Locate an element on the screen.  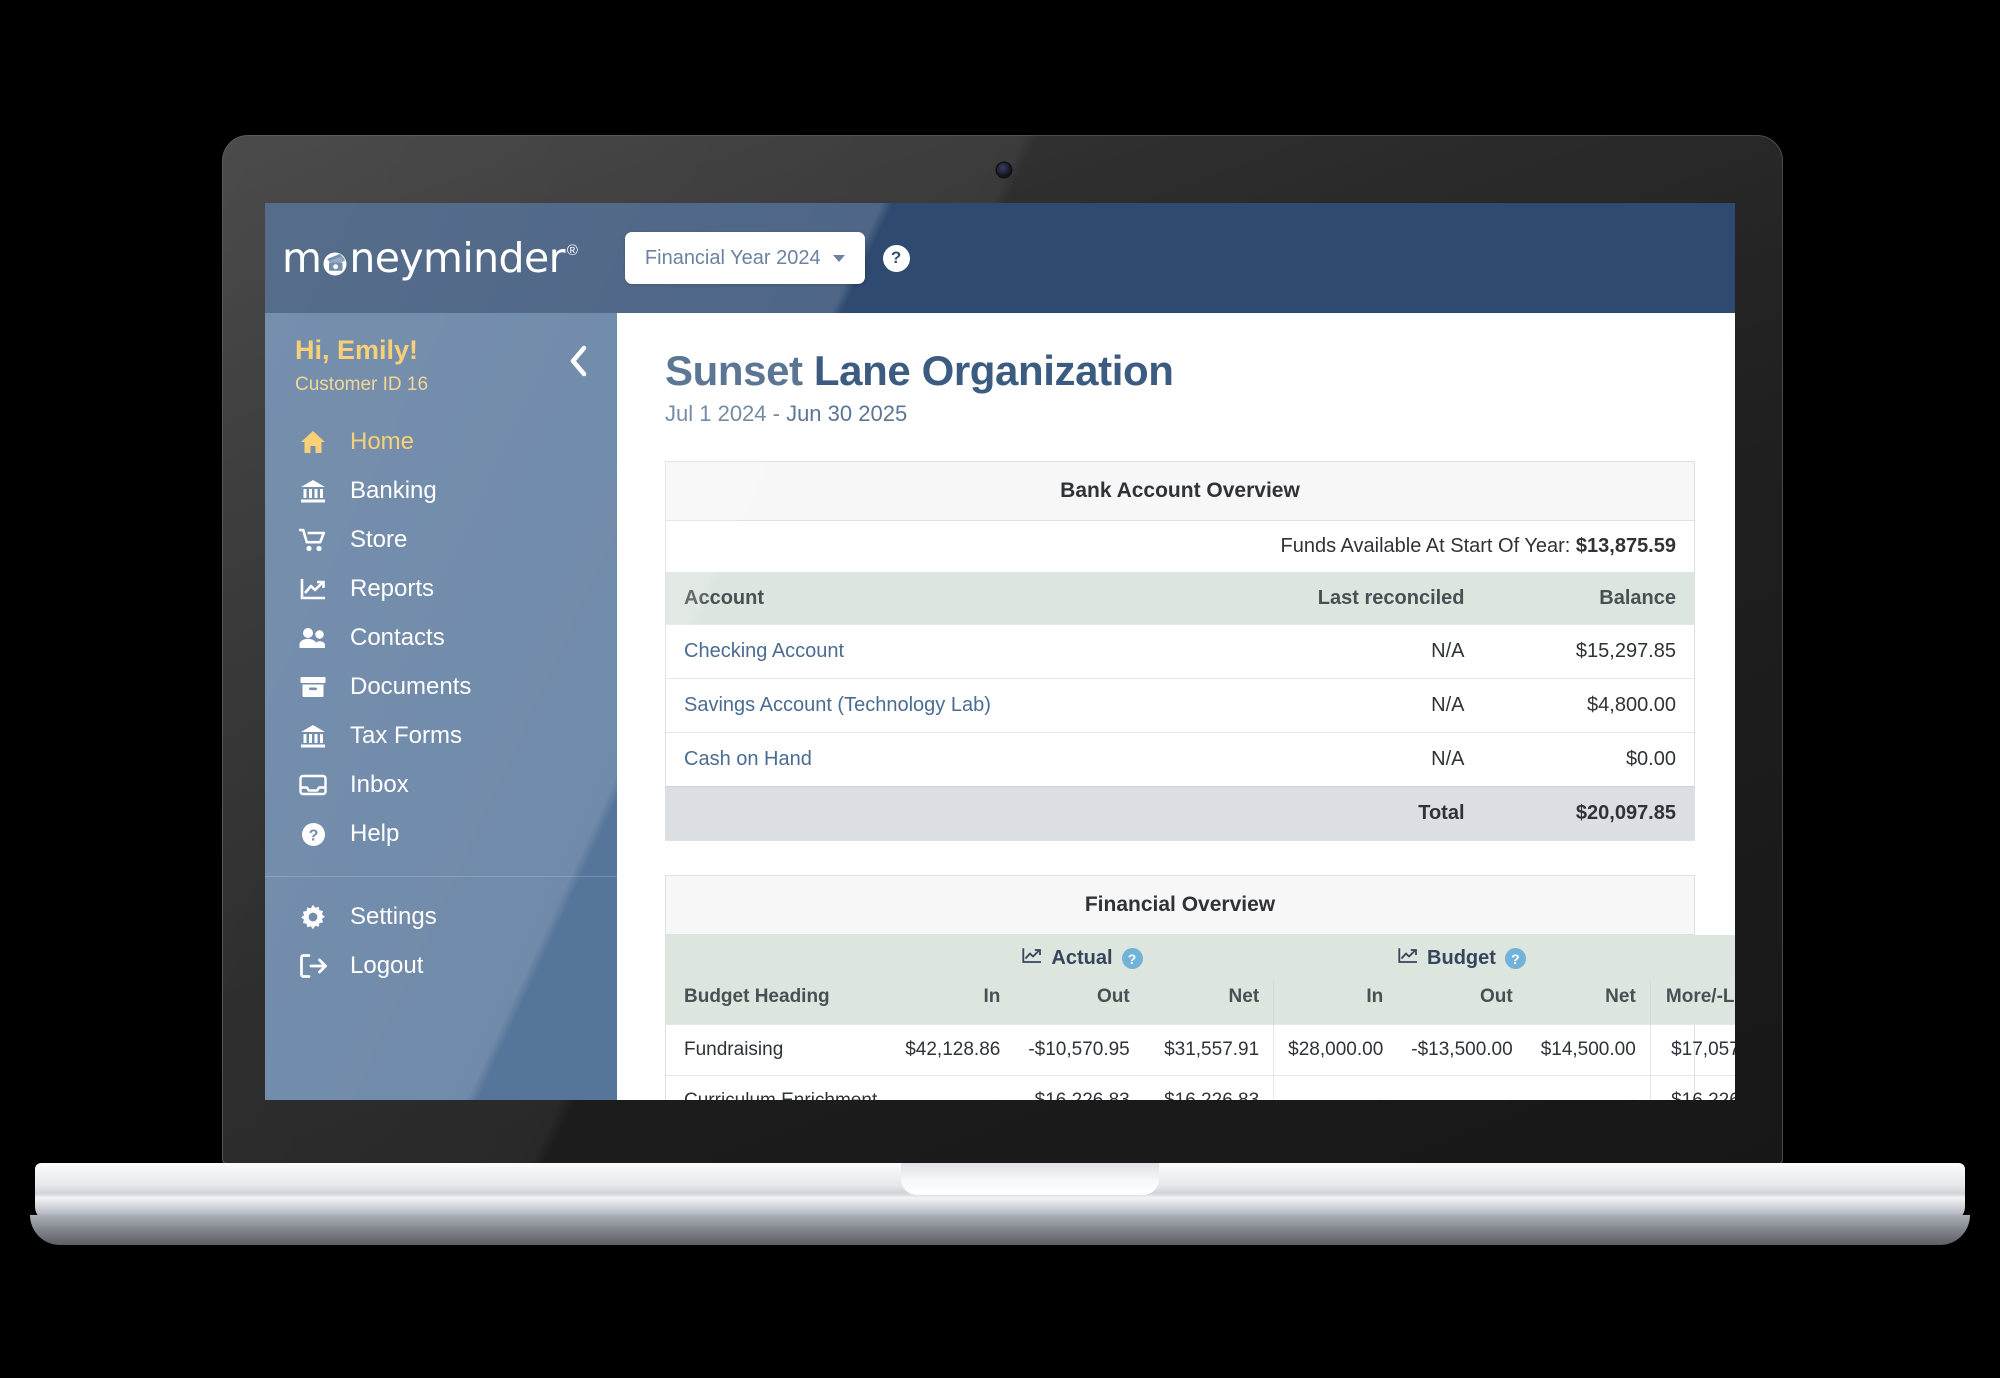
funds-available-value: $13,875.59 is located at coordinates (1625, 546).